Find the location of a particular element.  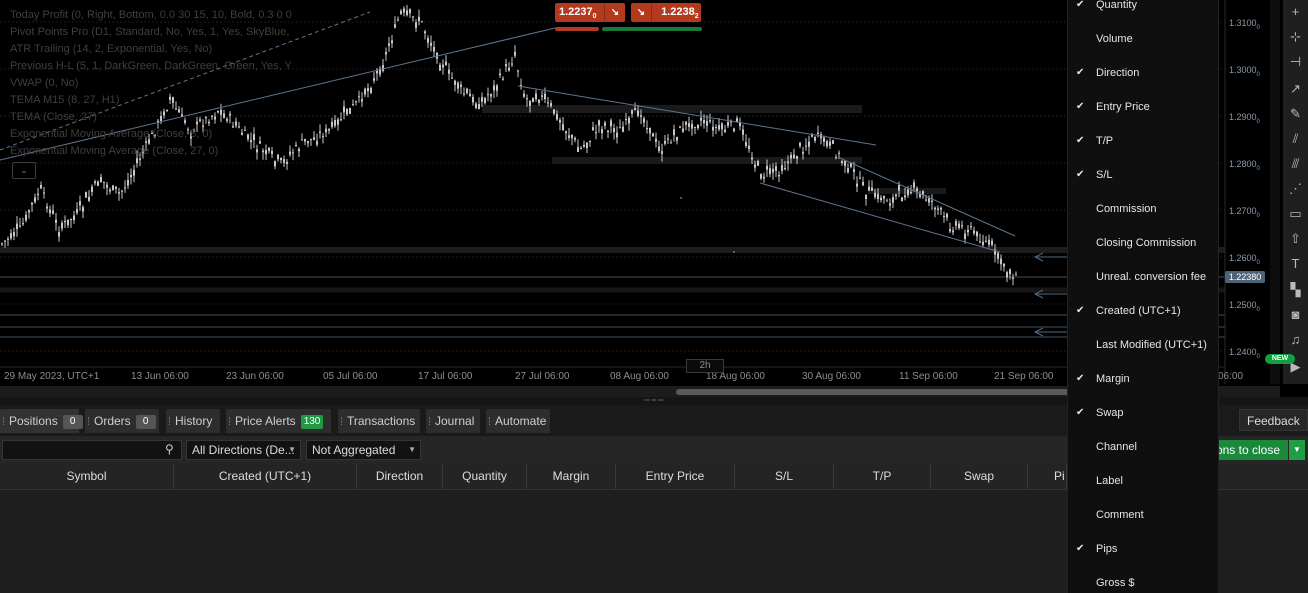

direction-filter-dropdown: All Directions (De... ▼ is located at coordinates (243, 450).